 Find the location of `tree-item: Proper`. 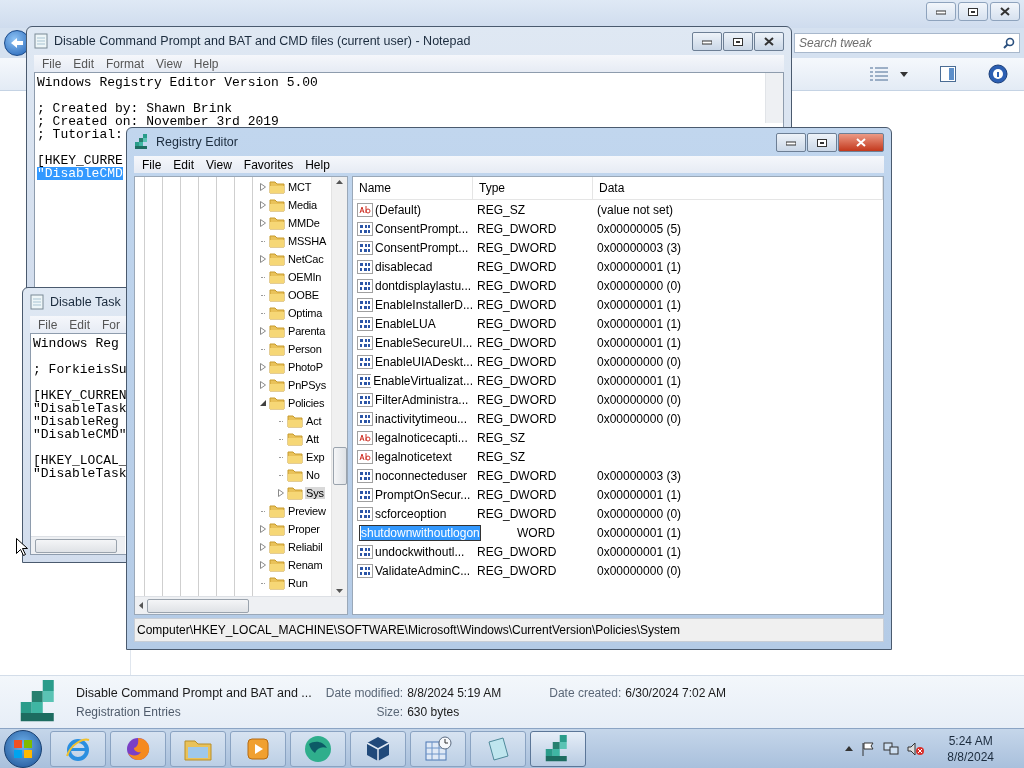

tree-item: Proper is located at coordinates (304, 529).